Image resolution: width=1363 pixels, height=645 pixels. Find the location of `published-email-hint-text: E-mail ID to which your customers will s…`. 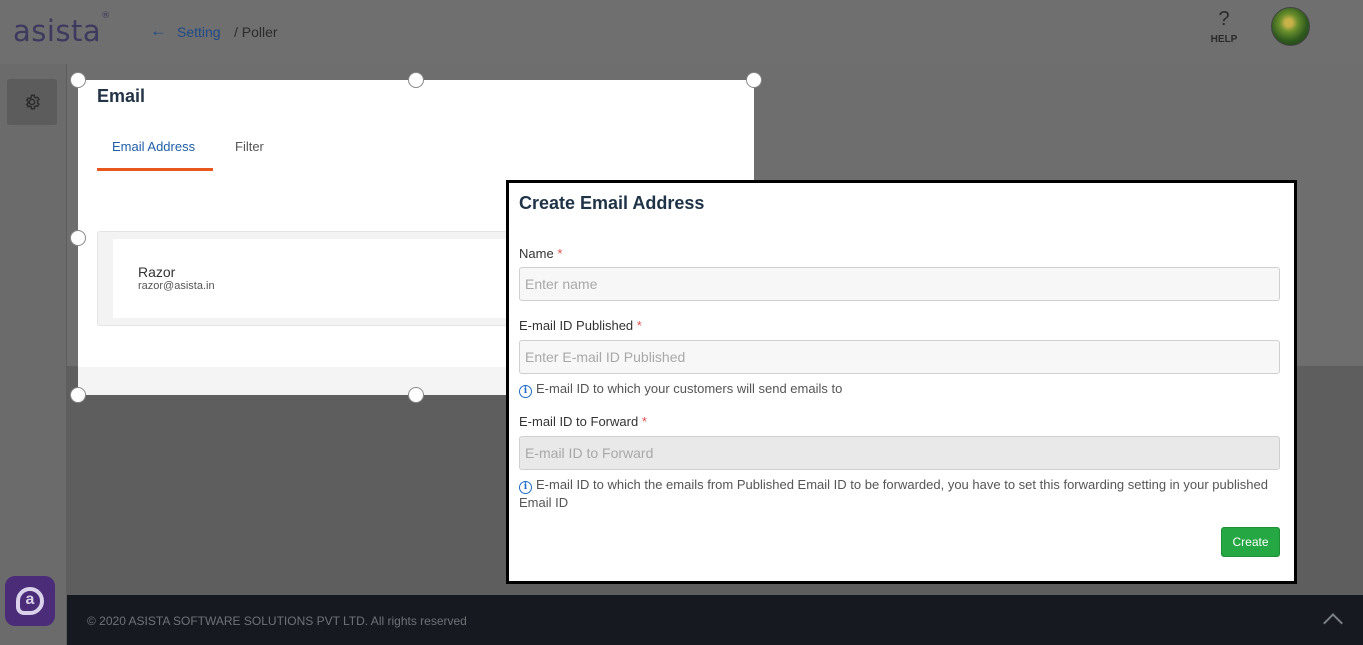

published-email-hint-text: E-mail ID to which your customers will s… is located at coordinates (689, 388).